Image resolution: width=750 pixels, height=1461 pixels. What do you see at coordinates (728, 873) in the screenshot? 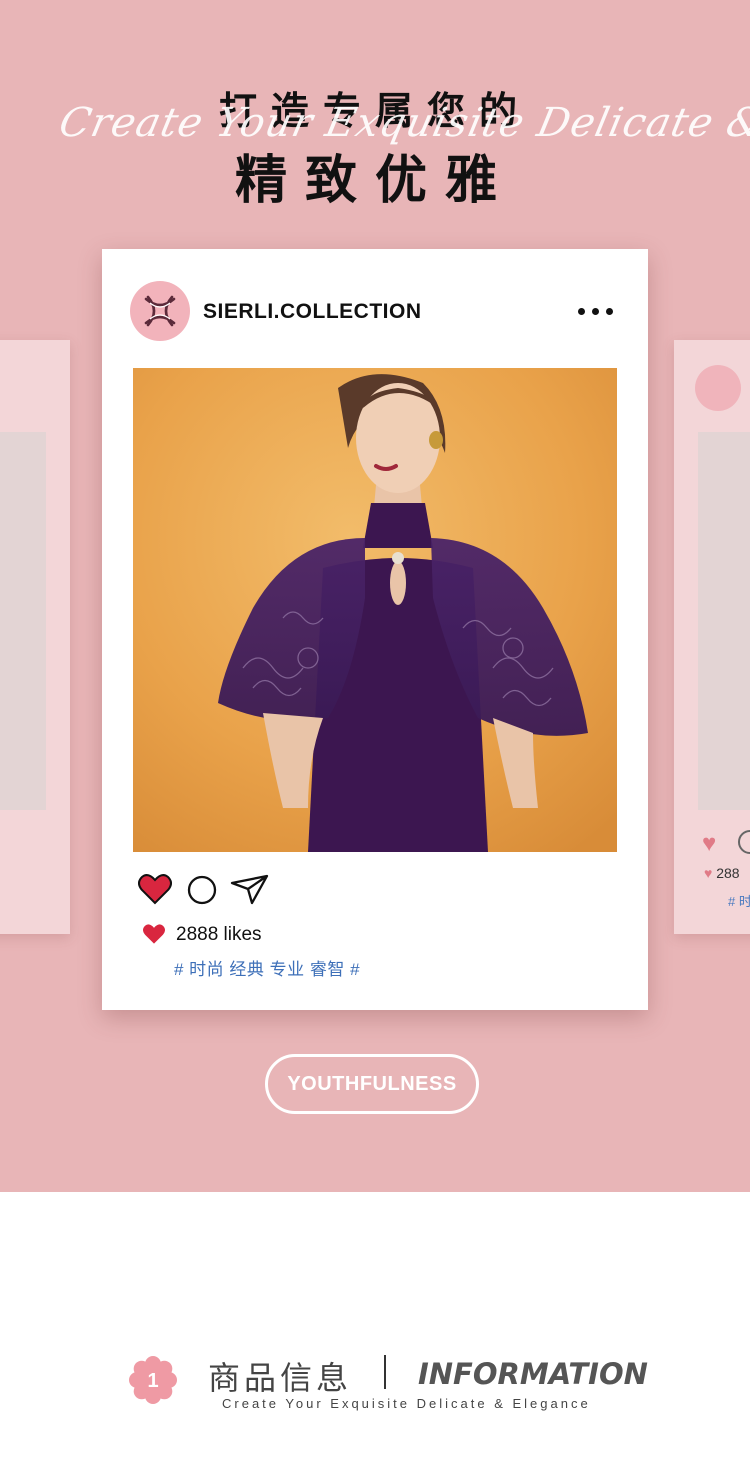
I see `side-likes-text: 288` at bounding box center [728, 873].